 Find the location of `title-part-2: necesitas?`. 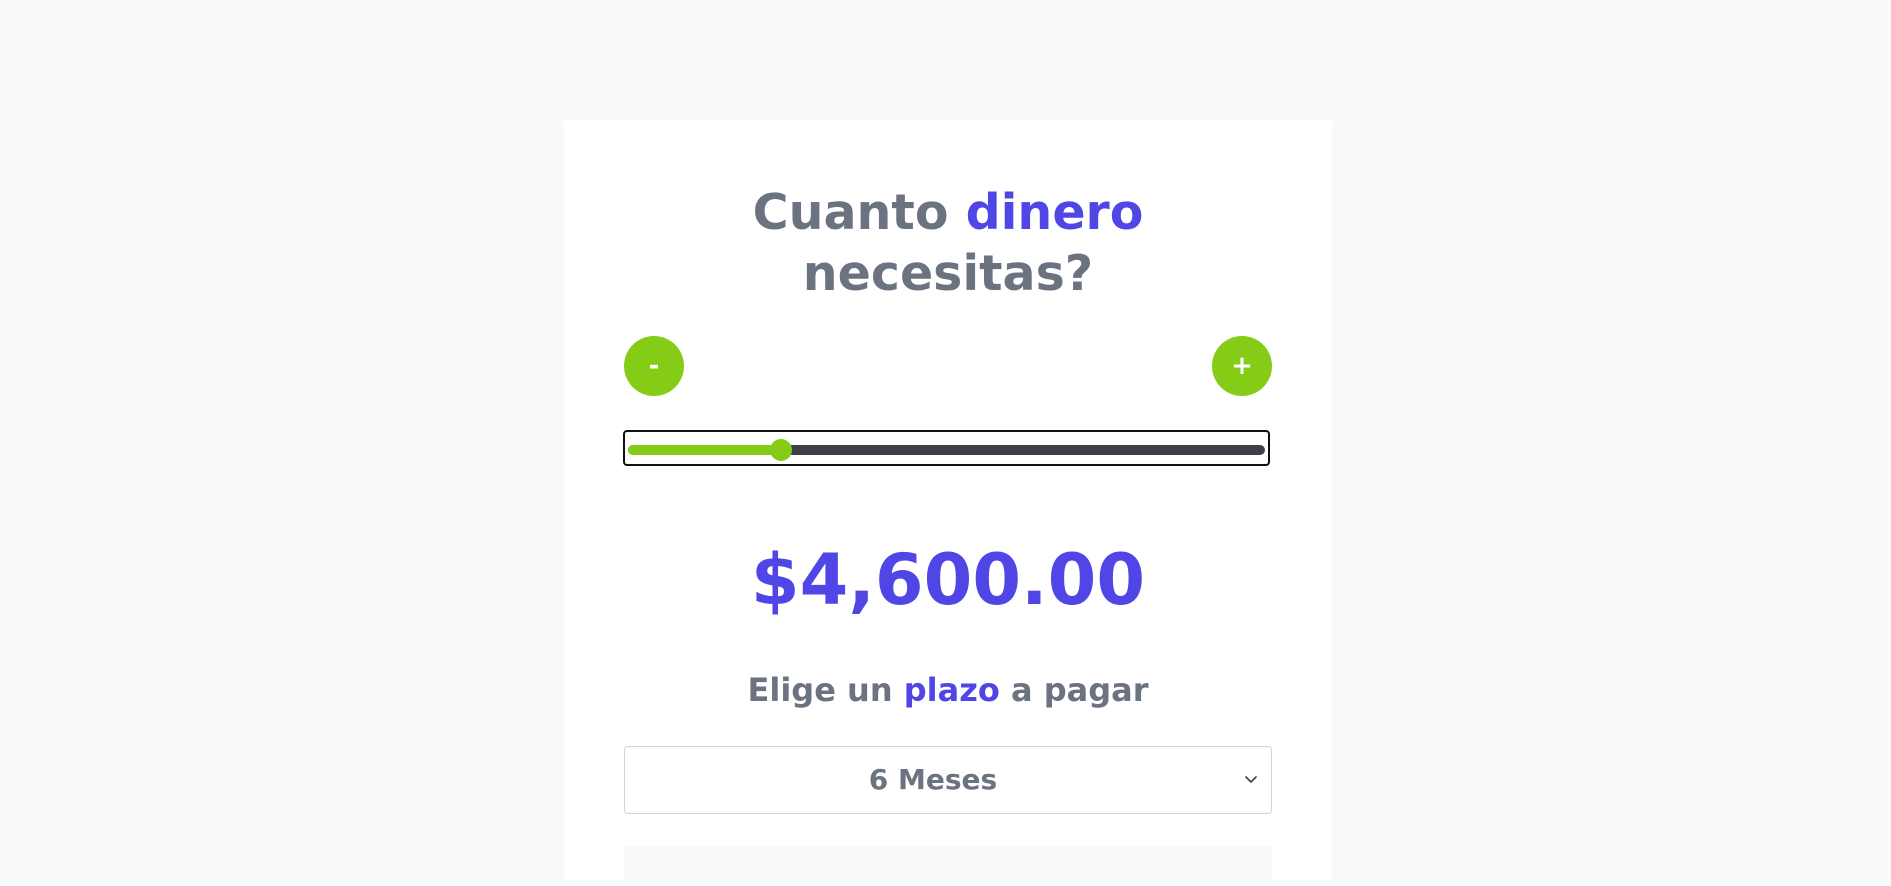

title-part-2: necesitas? is located at coordinates (948, 273).